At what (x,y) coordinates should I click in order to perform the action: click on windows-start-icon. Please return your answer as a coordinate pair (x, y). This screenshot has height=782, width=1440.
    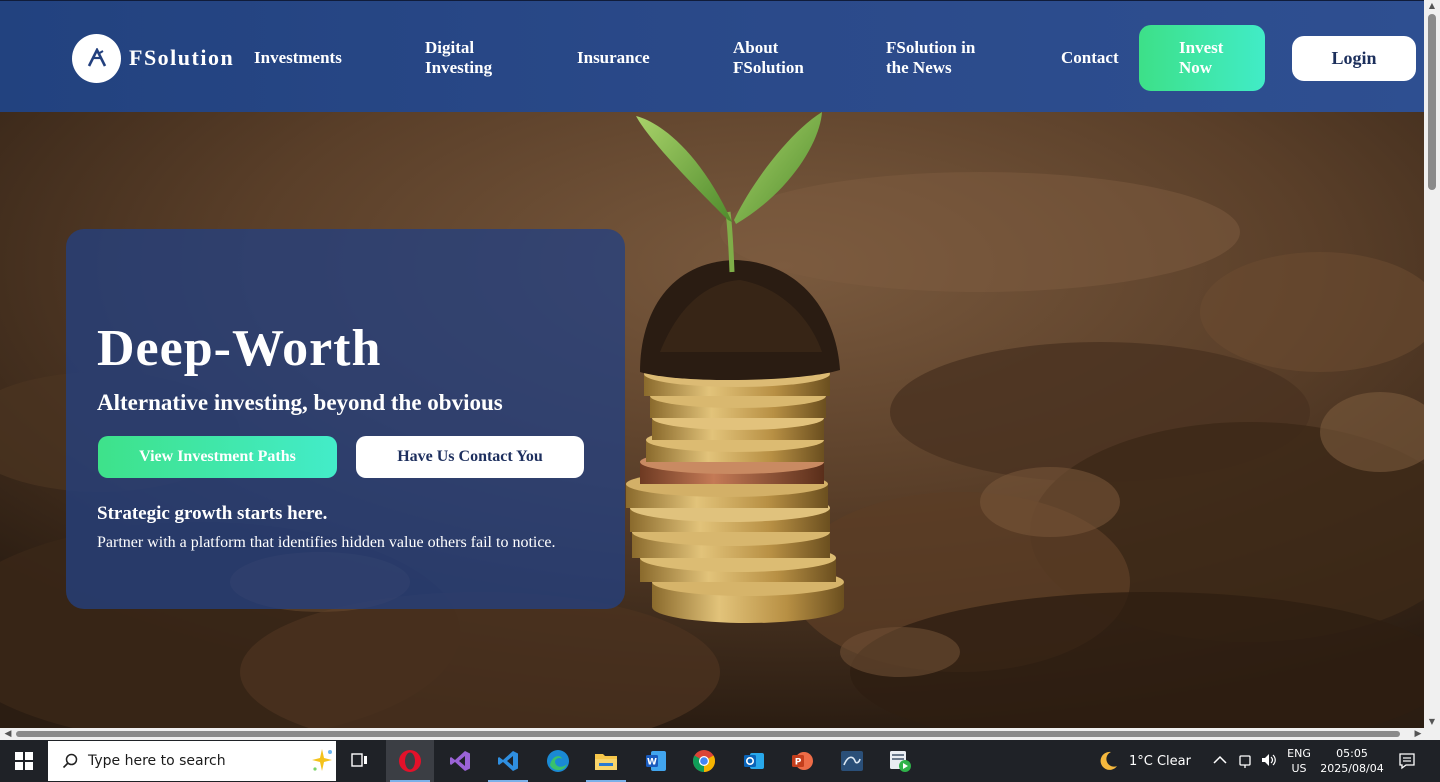
    Looking at the image, I should click on (24, 761).